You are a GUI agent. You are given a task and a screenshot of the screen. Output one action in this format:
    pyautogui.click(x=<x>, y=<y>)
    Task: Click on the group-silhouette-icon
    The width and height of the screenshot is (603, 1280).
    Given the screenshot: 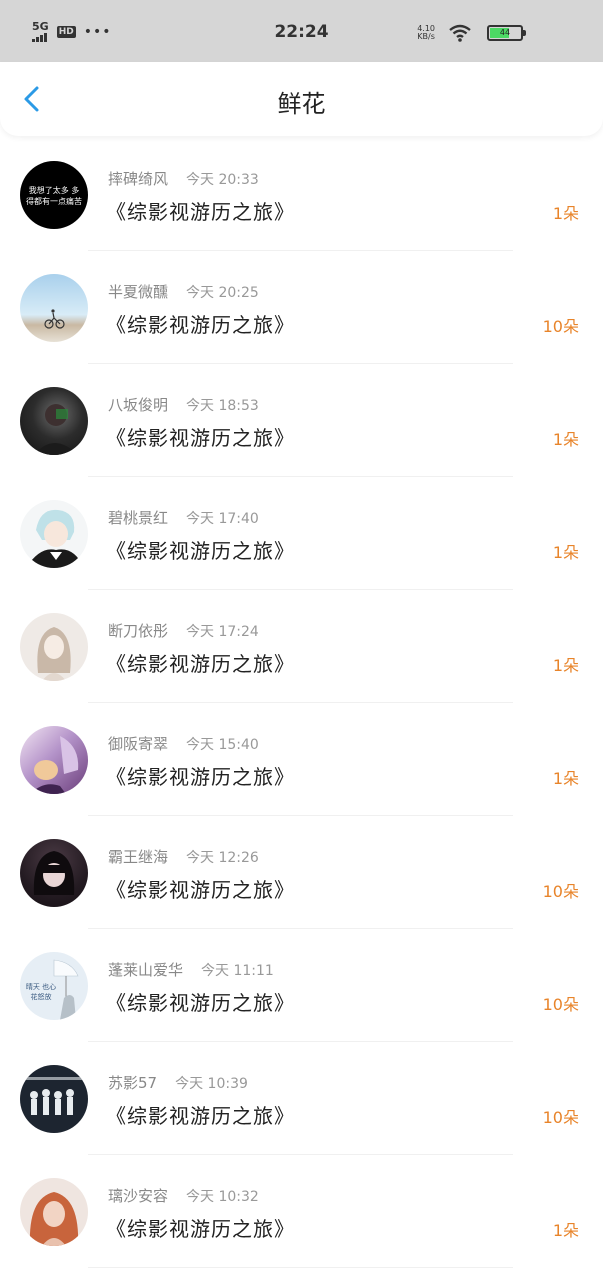 What is the action you would take?
    pyautogui.click(x=54, y=1096)
    